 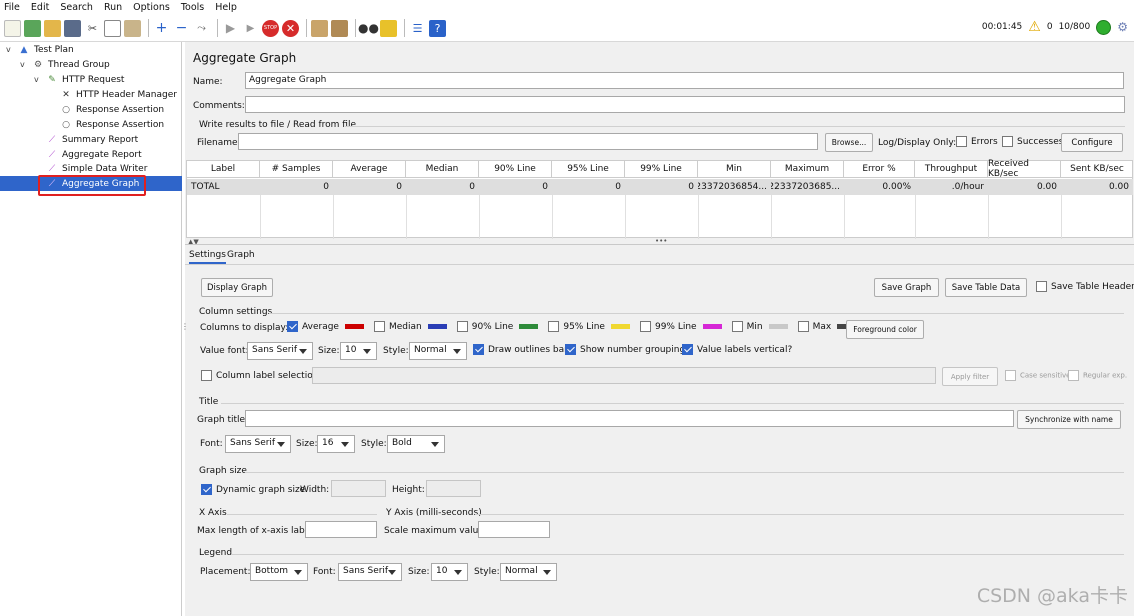 What do you see at coordinates (370, 572) in the screenshot?
I see `legend-font-family-select: Sans Serif` at bounding box center [370, 572].